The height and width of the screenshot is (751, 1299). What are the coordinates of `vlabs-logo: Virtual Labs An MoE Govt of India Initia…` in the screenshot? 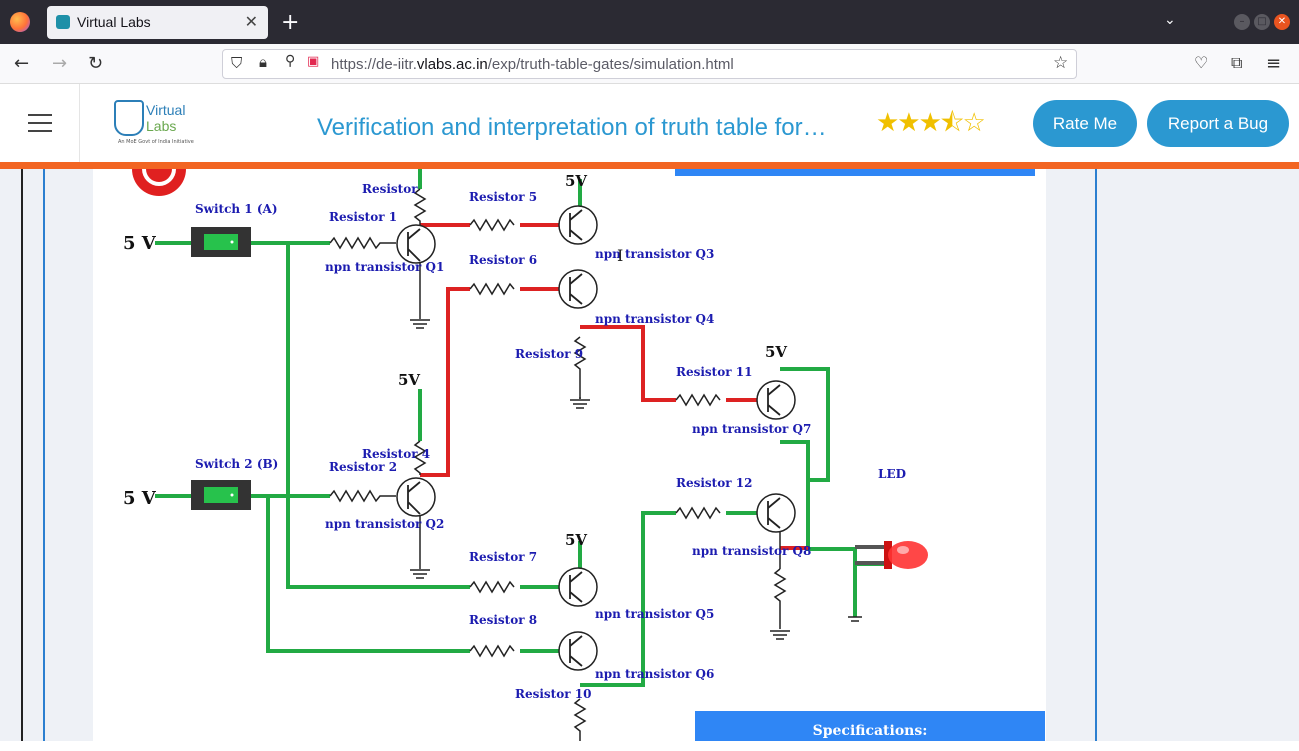 It's located at (157, 123).